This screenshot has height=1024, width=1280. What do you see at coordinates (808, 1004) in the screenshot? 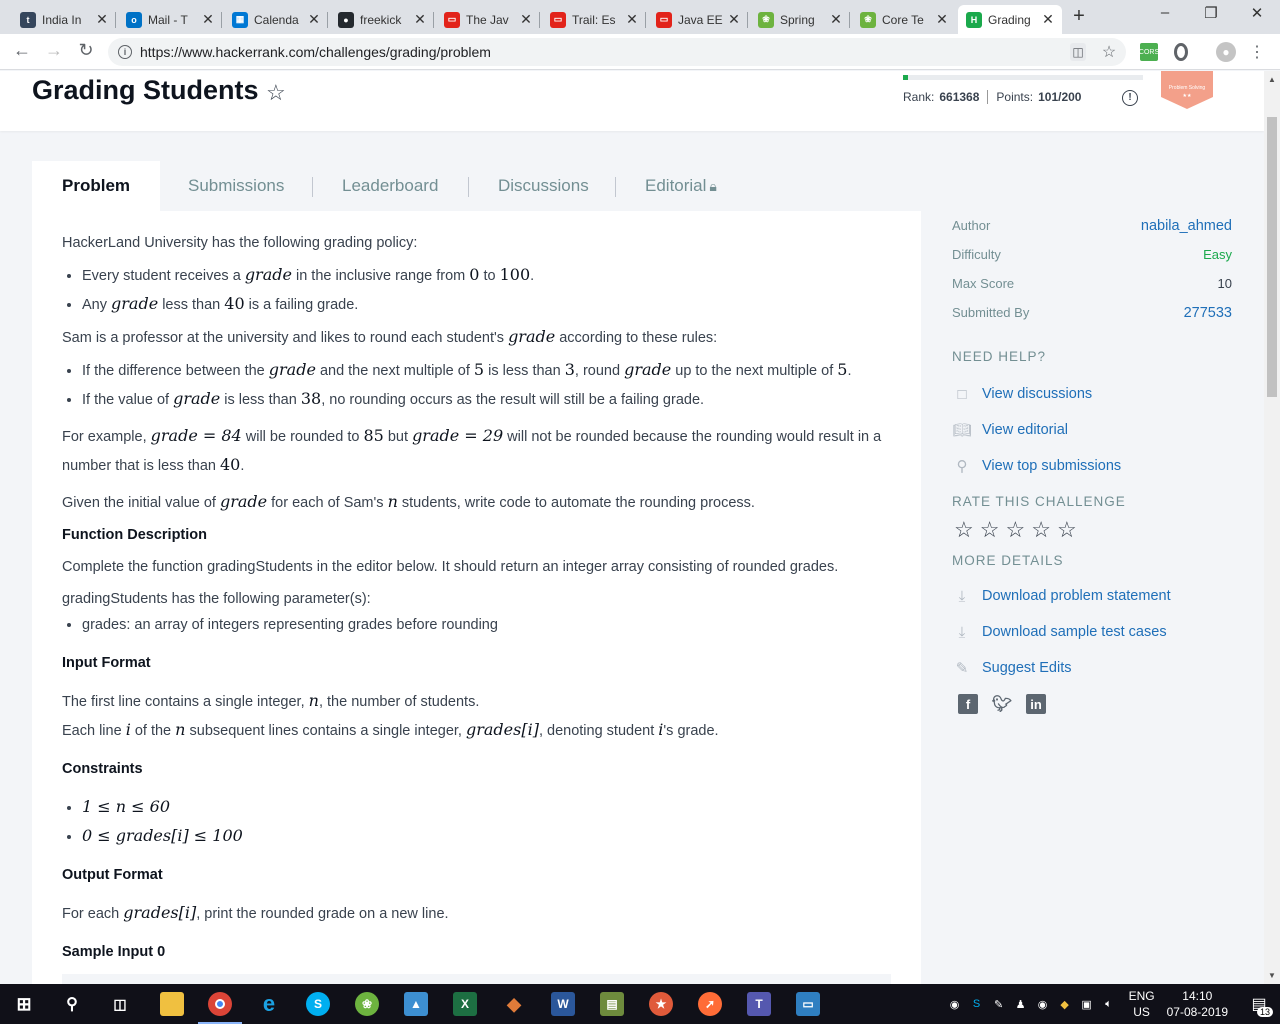
I see `remote-desktop-icon: ▭` at bounding box center [808, 1004].